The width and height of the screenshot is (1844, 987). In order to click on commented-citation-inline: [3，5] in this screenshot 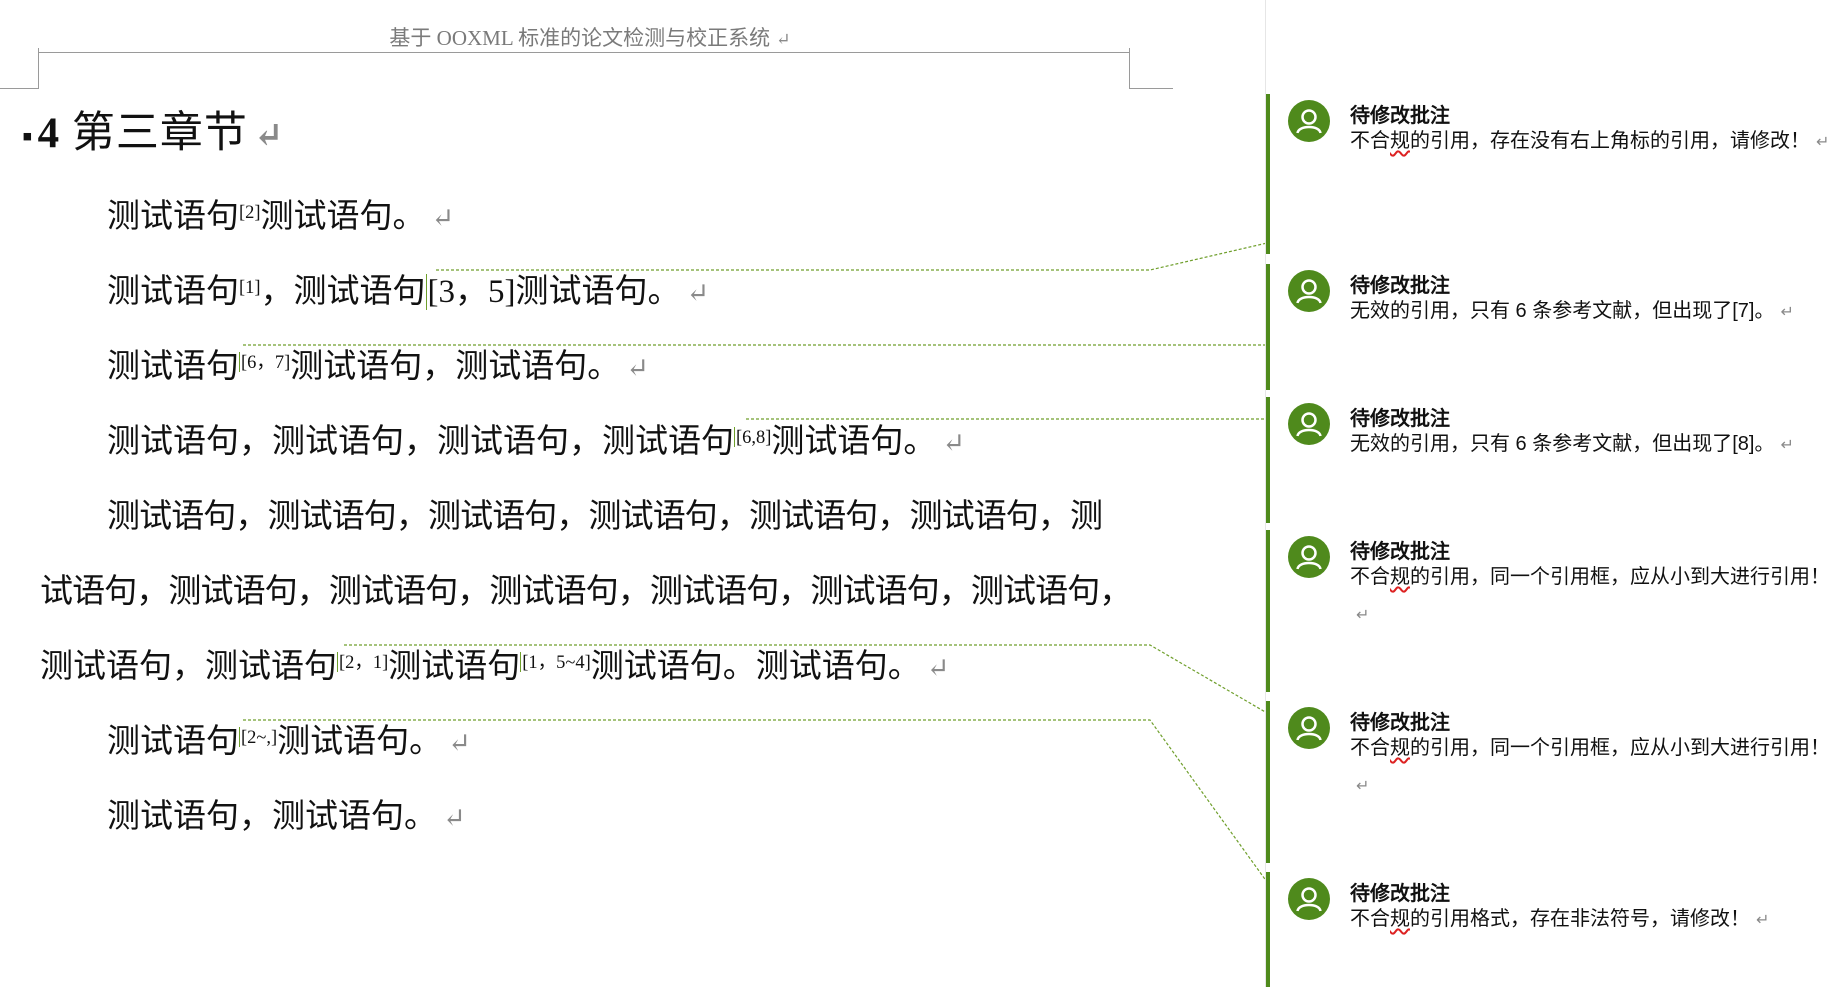, I will do `click(470, 292)`.